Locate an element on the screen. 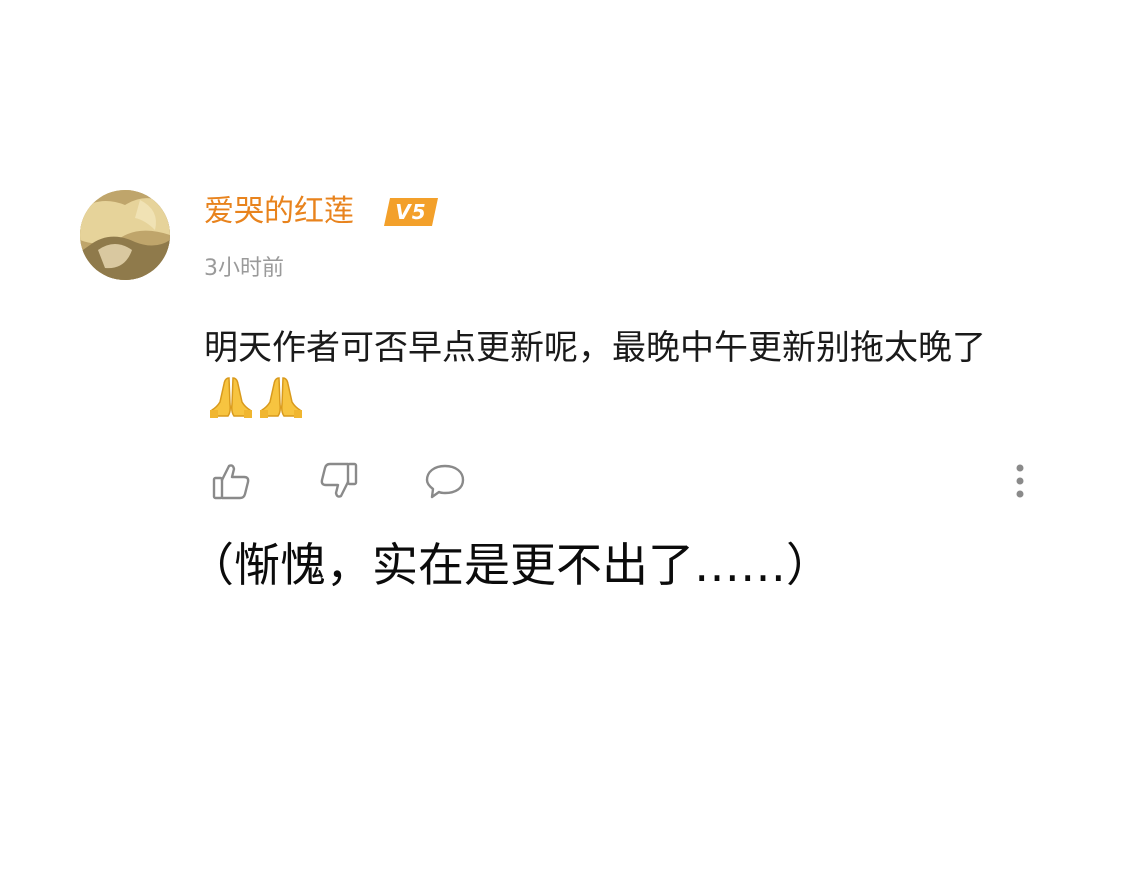  more-options-button is located at coordinates (1020, 481).